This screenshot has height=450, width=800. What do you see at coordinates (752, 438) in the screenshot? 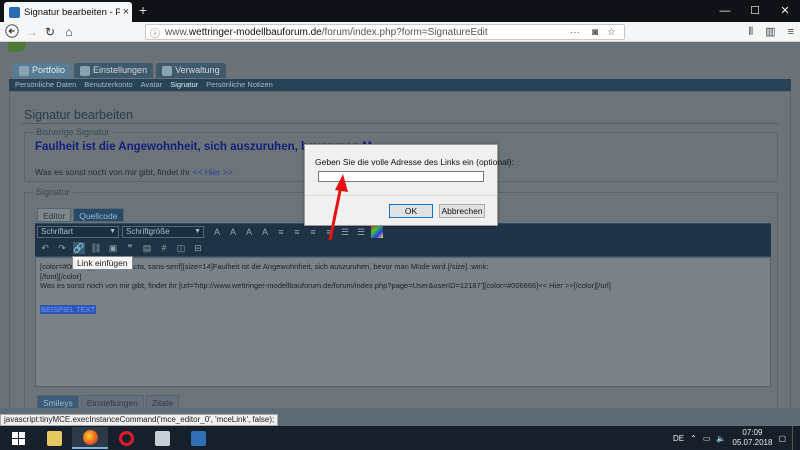
I see `clock: 07:09 05.07.2018` at bounding box center [752, 438].